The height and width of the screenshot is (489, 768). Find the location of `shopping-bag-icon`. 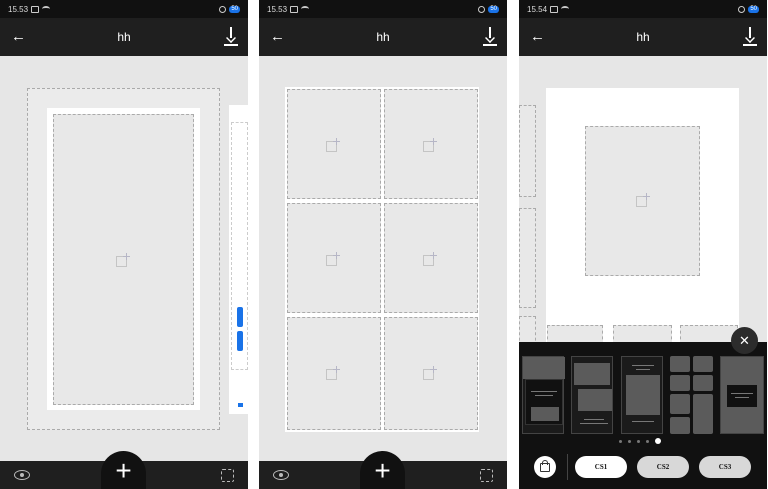

shopping-bag-icon is located at coordinates (545, 467).